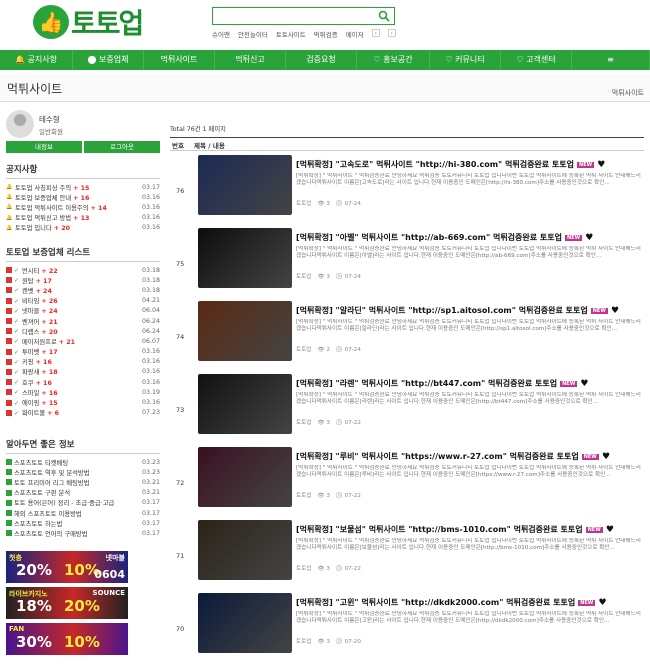 The width and height of the screenshot is (650, 665). I want to click on info-text: 토토 프리미어 리그 배팅방법, so click(77, 482).